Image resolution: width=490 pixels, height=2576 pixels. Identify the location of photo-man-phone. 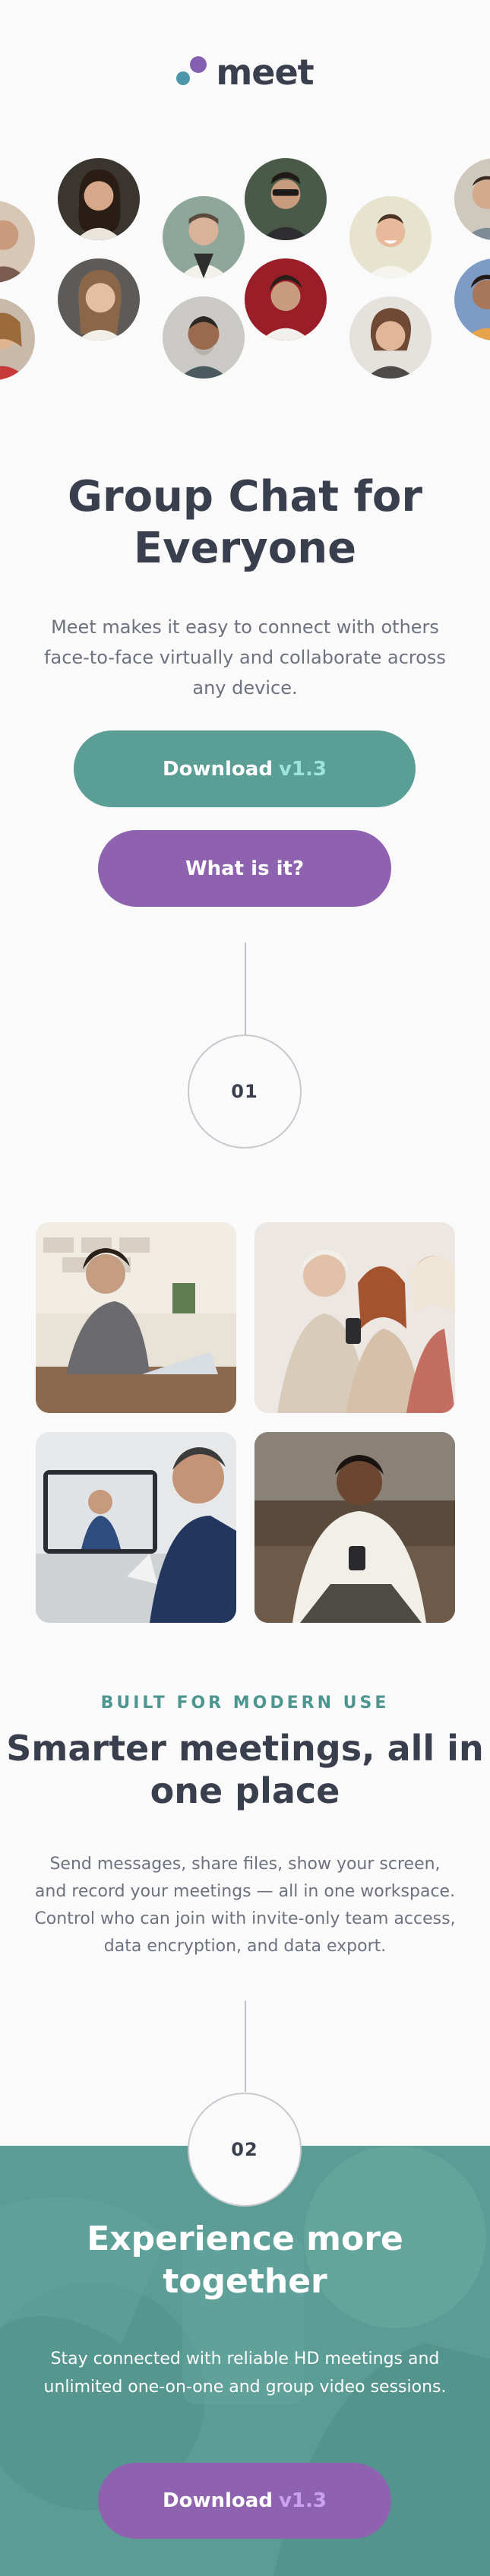
(354, 1527).